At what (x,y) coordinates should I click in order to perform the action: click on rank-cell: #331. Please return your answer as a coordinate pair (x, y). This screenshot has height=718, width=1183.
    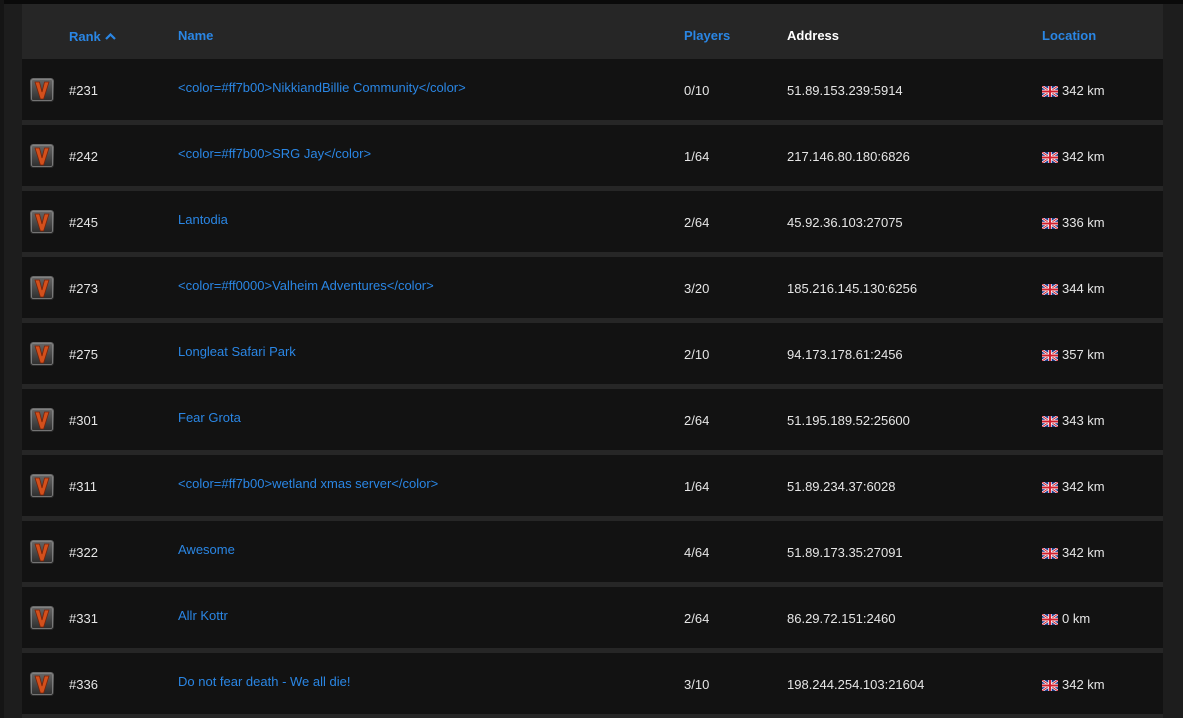
    Looking at the image, I should click on (83, 618).